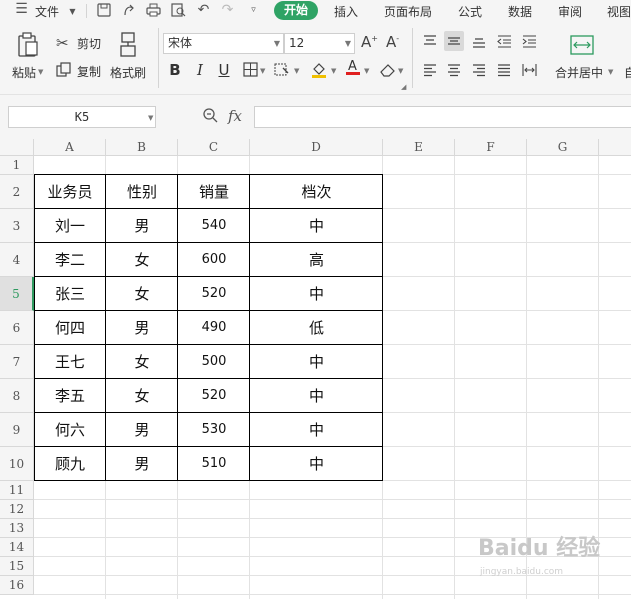 The height and width of the screenshot is (599, 631). What do you see at coordinates (70, 192) in the screenshot?
I see `table-header-cell: 业务员` at bounding box center [70, 192].